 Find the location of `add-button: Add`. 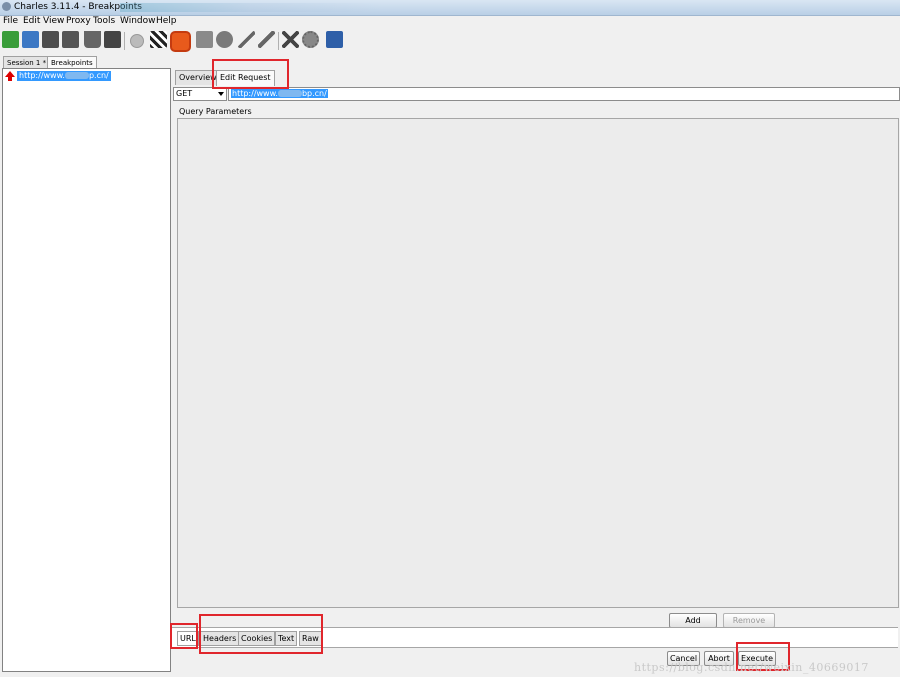

add-button: Add is located at coordinates (693, 620).